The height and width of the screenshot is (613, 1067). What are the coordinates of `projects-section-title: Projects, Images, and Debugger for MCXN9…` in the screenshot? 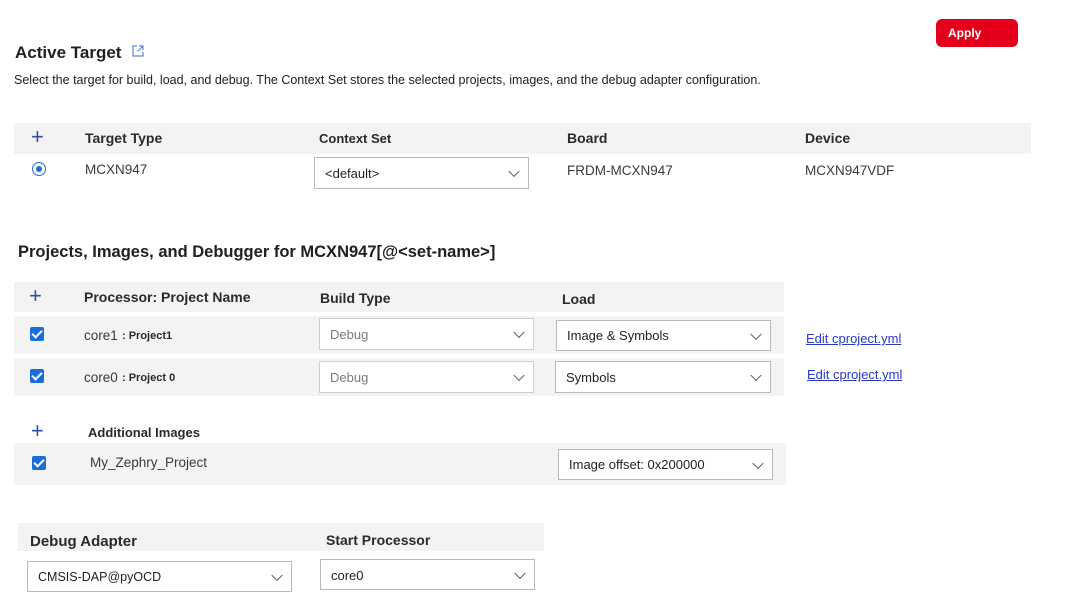 It's located at (257, 252).